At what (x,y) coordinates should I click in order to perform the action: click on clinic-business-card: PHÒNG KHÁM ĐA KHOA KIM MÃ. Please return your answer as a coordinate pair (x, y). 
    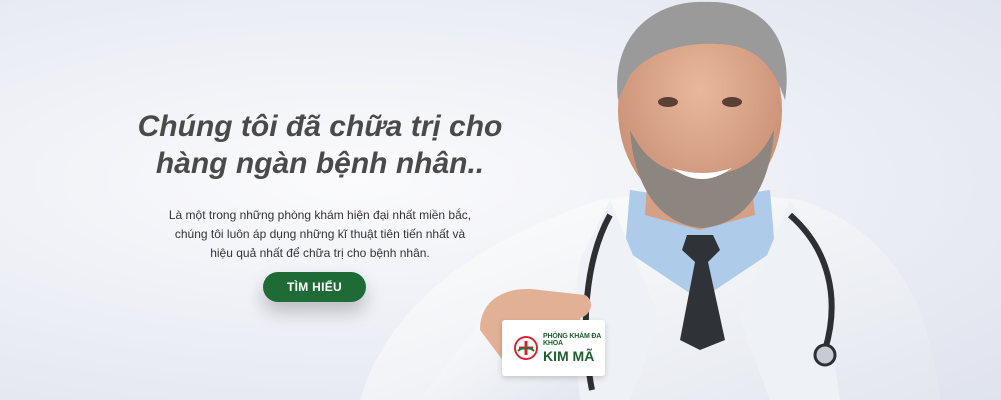
    Looking at the image, I should click on (553, 348).